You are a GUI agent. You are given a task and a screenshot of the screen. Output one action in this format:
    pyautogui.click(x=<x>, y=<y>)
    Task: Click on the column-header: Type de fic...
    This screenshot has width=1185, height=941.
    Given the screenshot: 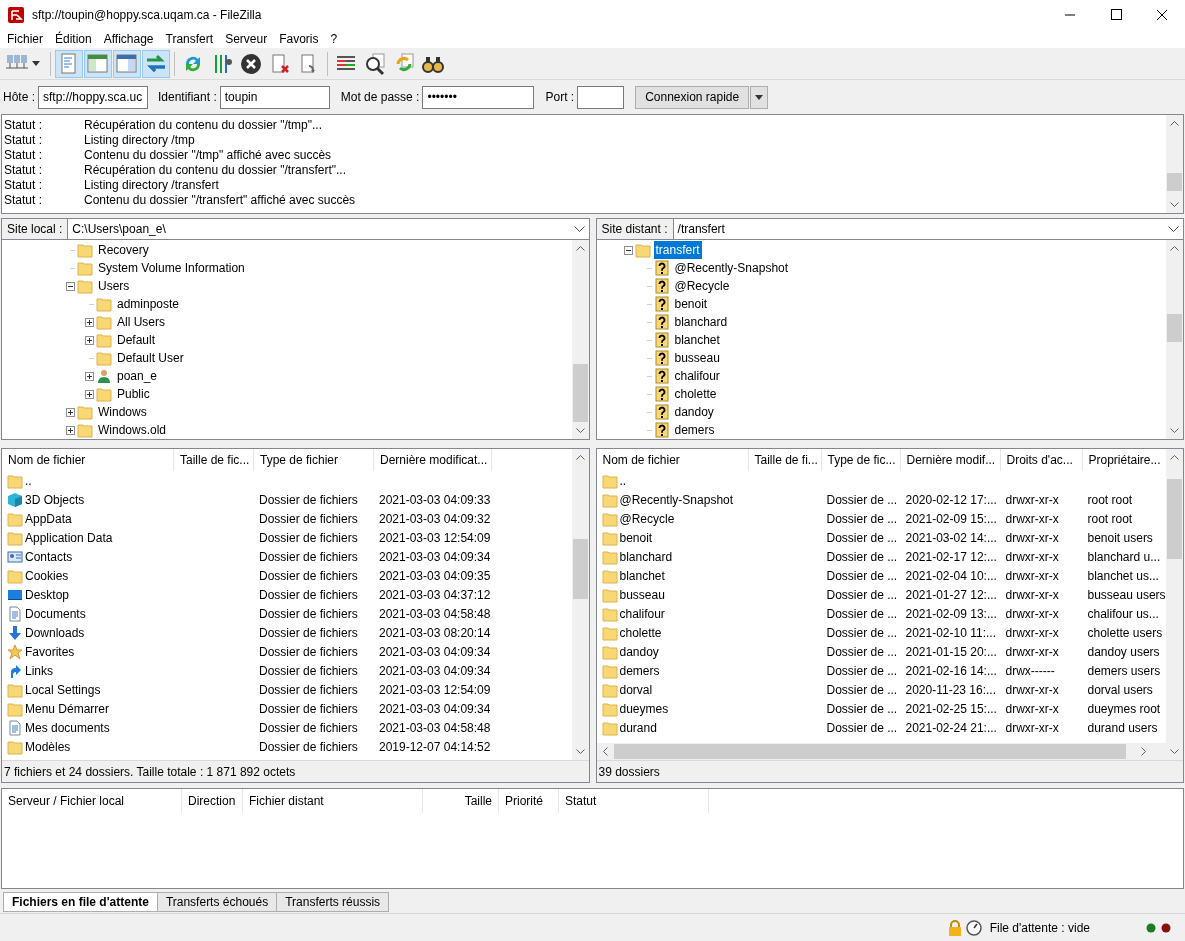 What is the action you would take?
    pyautogui.click(x=861, y=460)
    